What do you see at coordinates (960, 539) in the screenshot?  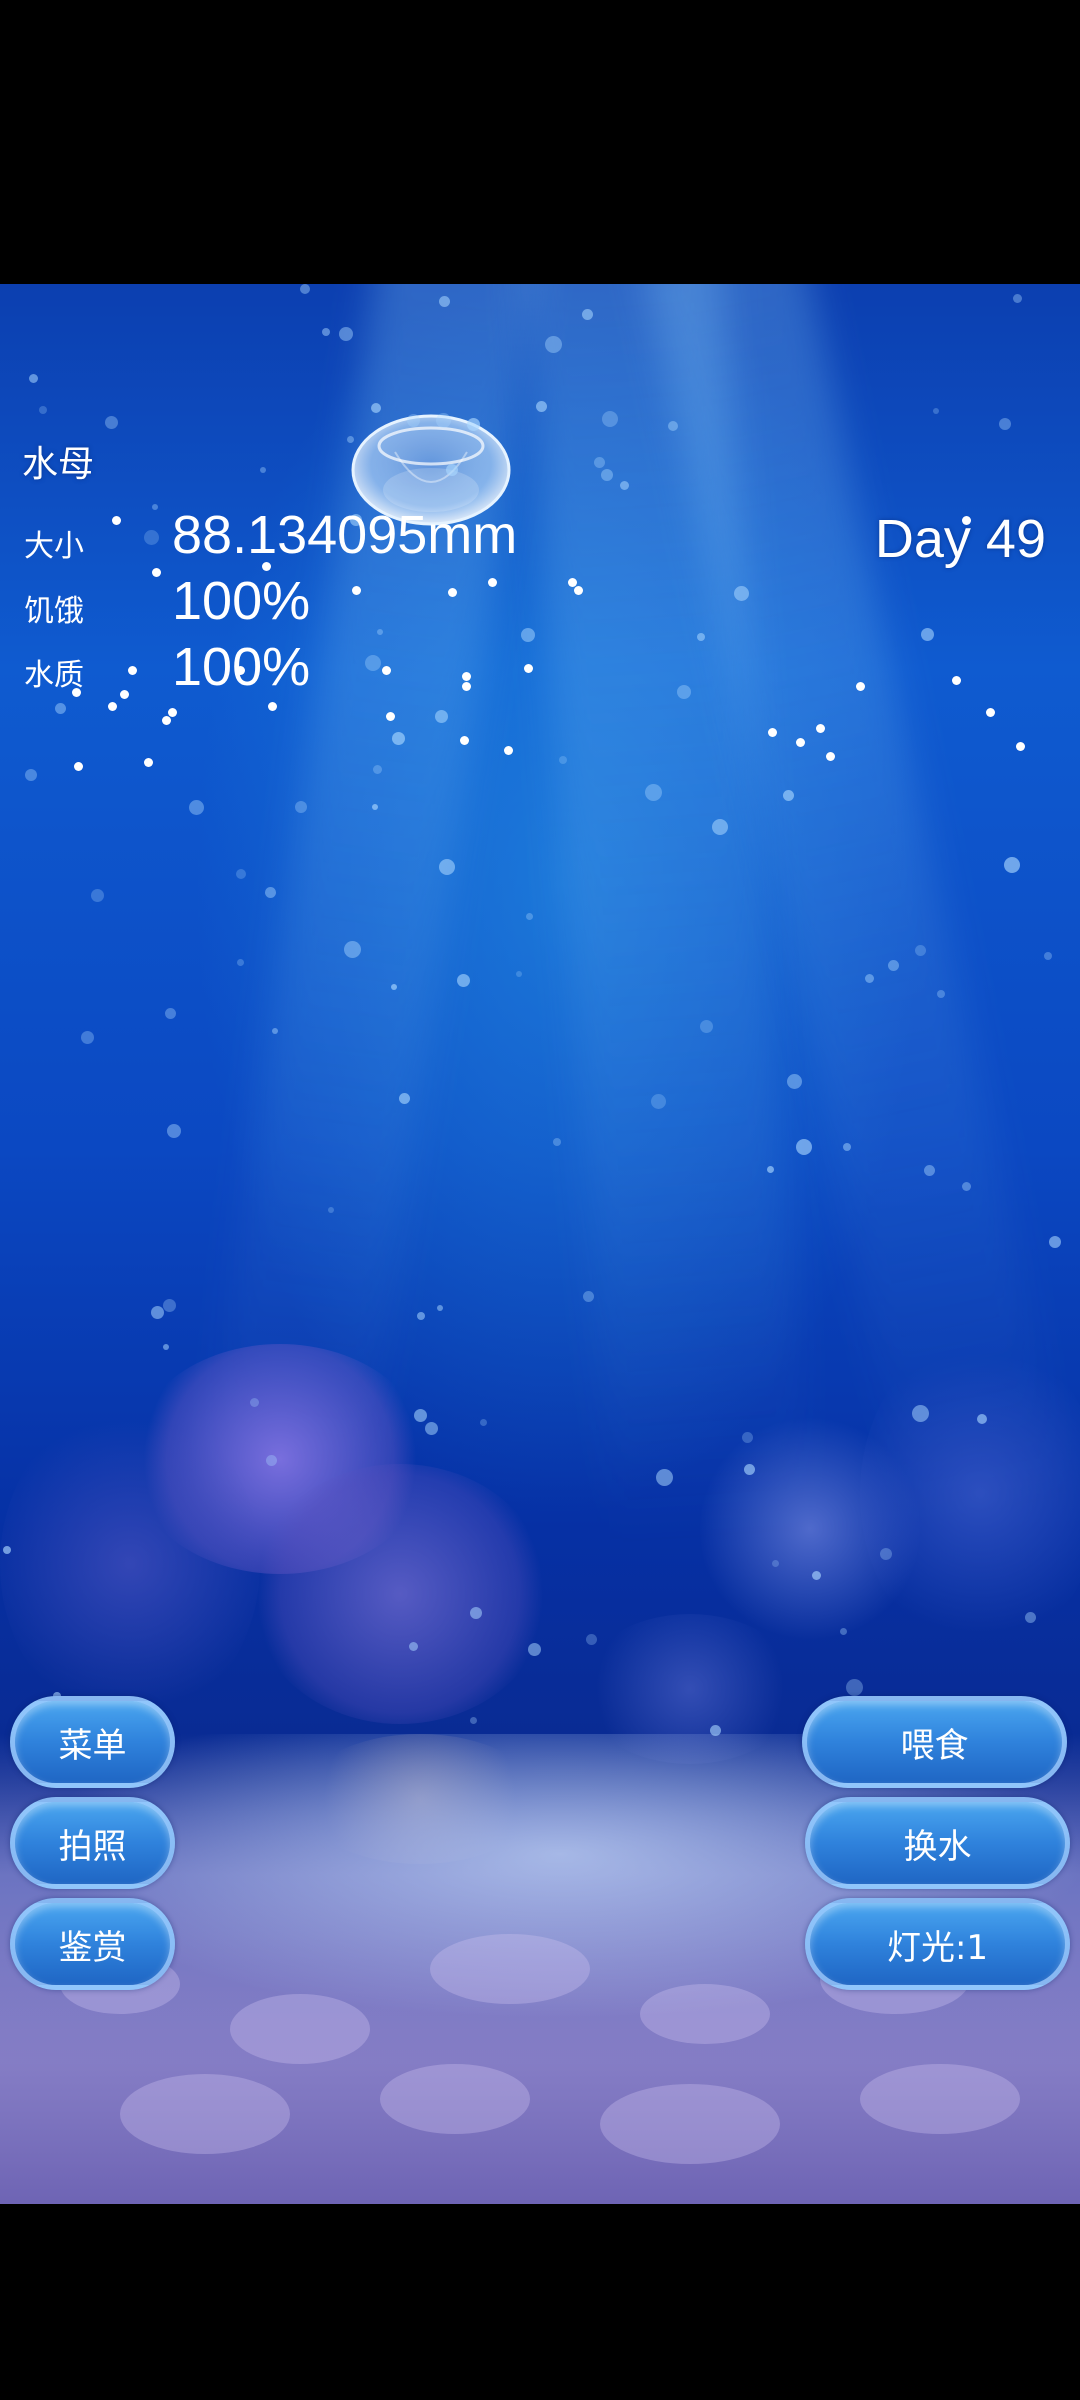 I see `day-counter: Day 49` at bounding box center [960, 539].